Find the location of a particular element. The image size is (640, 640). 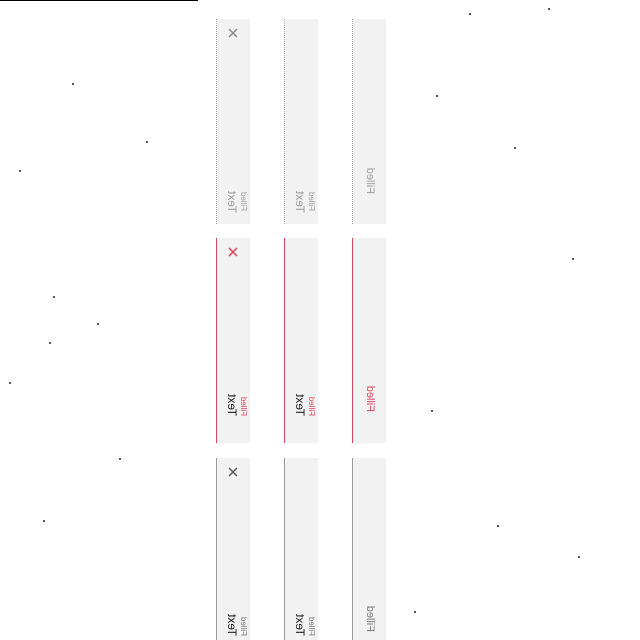

error-field-with-clear: Text Filled is located at coordinates (233, 340).